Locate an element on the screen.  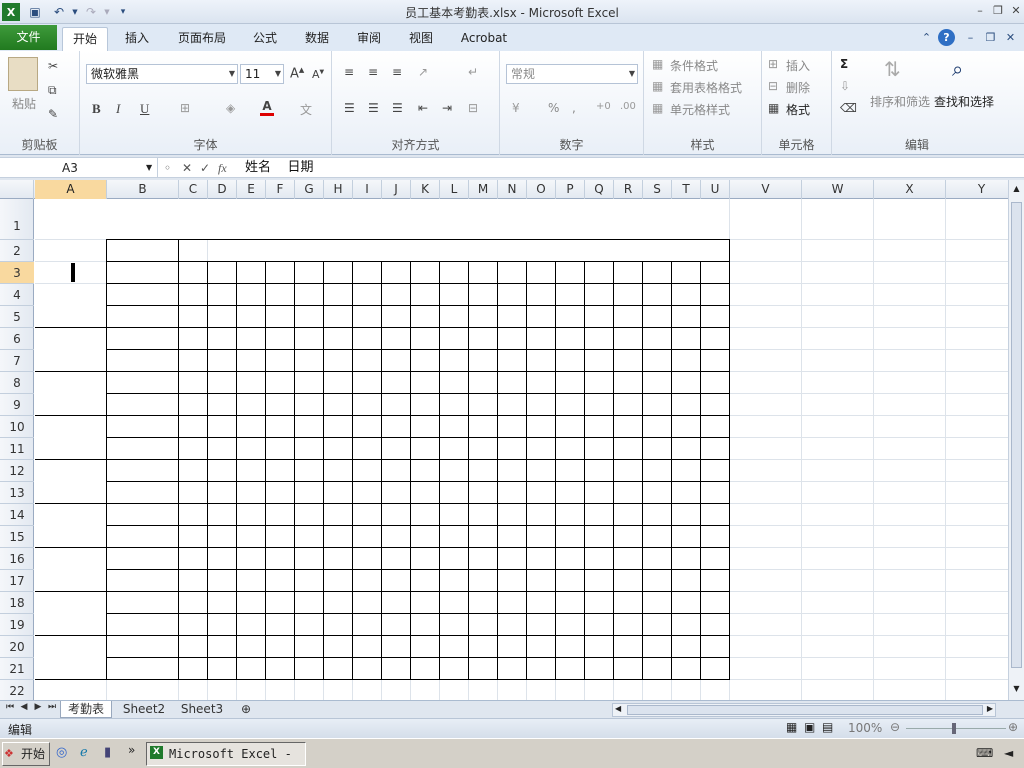
row-header-9: 9 is located at coordinates (17, 405).